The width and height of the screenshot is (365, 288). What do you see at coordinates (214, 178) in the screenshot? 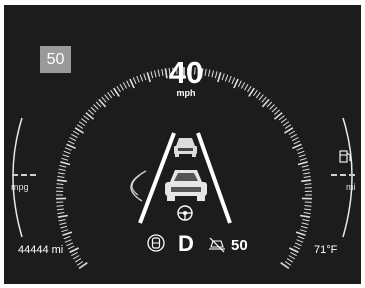
I see `right-lane-line` at bounding box center [214, 178].